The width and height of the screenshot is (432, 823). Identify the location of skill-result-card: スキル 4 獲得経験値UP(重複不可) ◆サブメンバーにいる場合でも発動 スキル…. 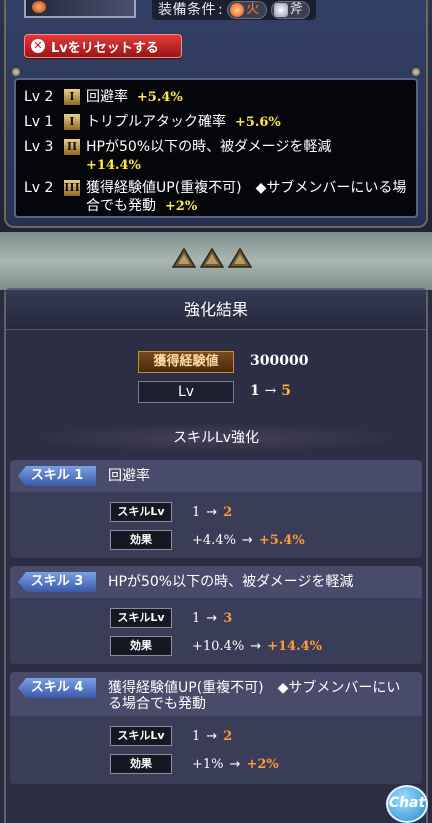
(216, 728).